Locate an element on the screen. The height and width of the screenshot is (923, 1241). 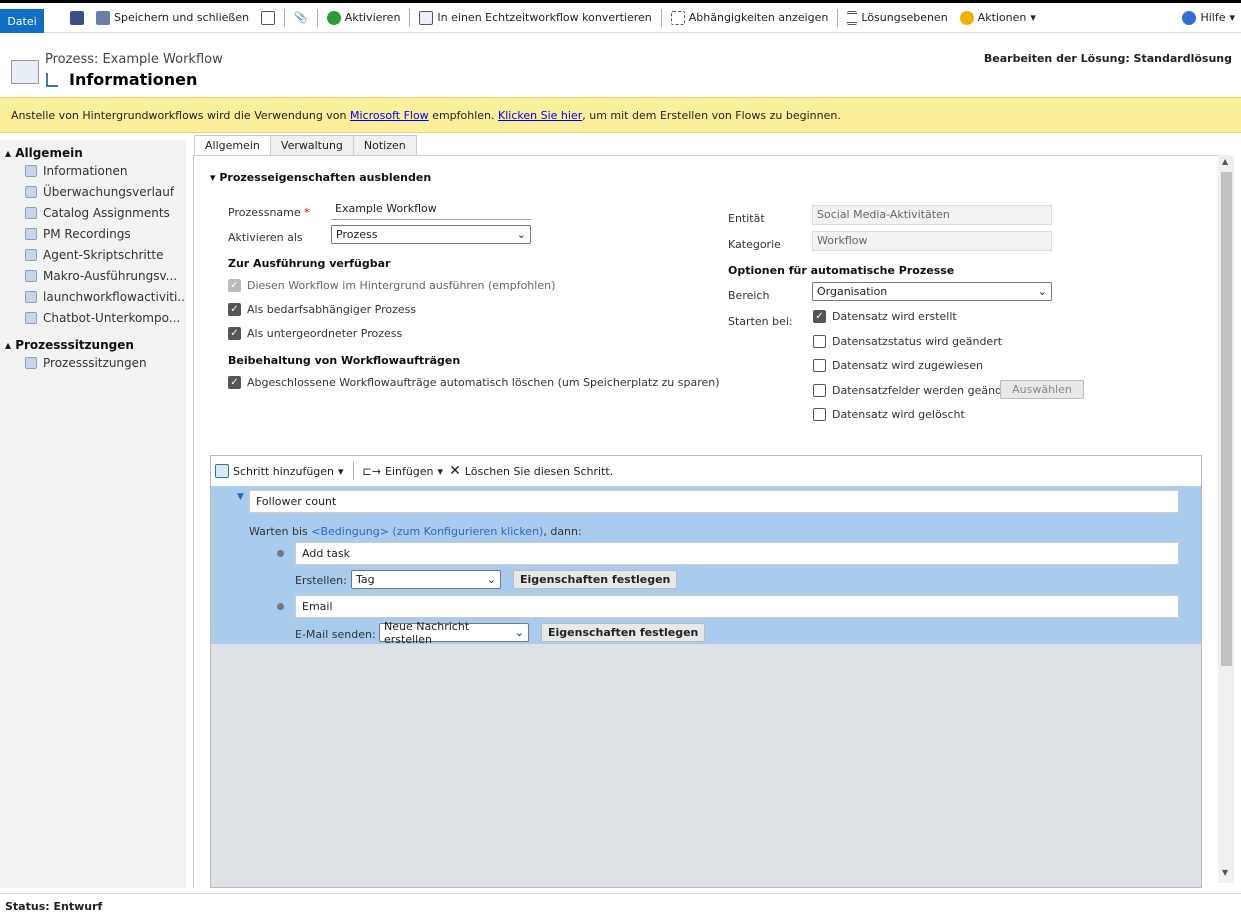
collapse-icon: ▼ is located at coordinates (240, 497).